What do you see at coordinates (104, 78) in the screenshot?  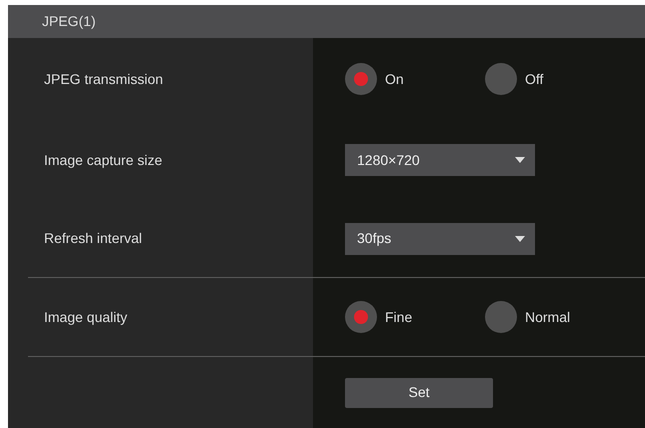 I see `field-label: JPEG transmission` at bounding box center [104, 78].